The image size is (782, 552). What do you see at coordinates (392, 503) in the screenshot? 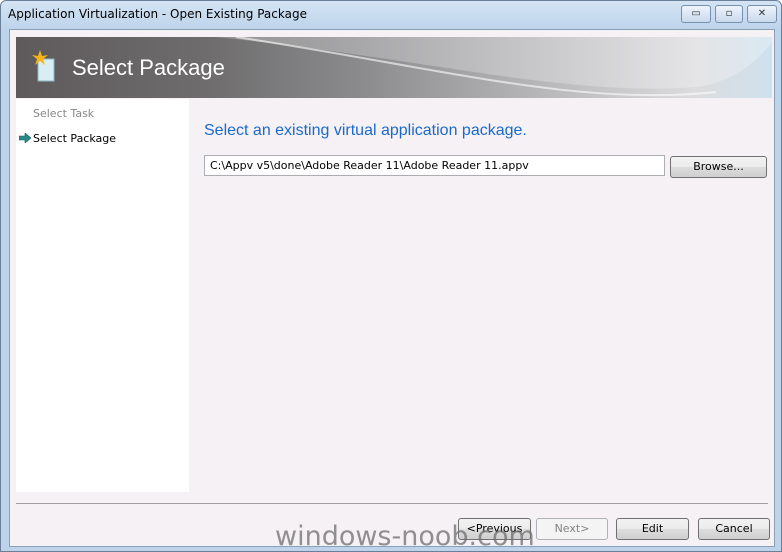
I see `footer-divider` at bounding box center [392, 503].